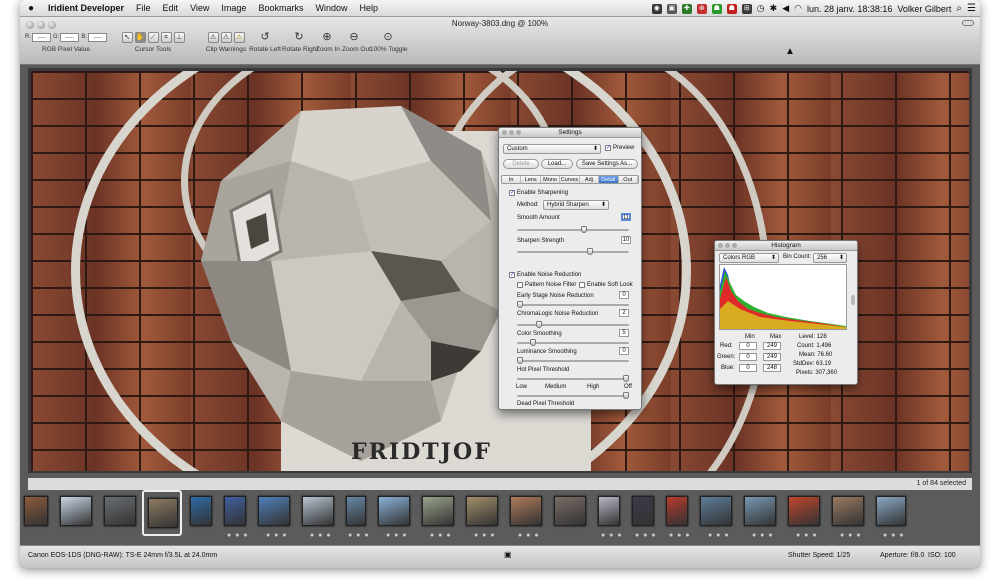 This screenshot has height=588, width=1000. What do you see at coordinates (166, 37) in the screenshot?
I see `crop-icon: ⌗` at bounding box center [166, 37].